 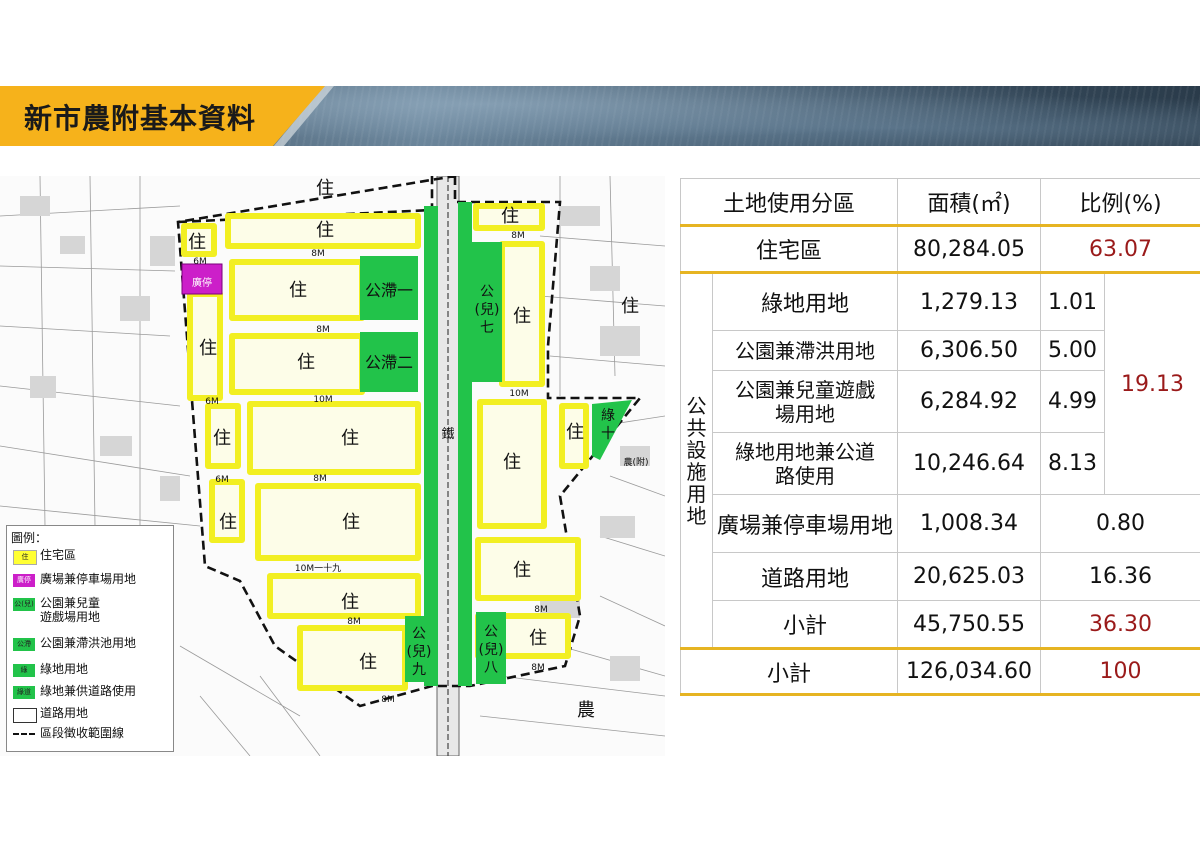 What do you see at coordinates (25, 557) in the screenshot?
I see `legend-swatch: 住` at bounding box center [25, 557].